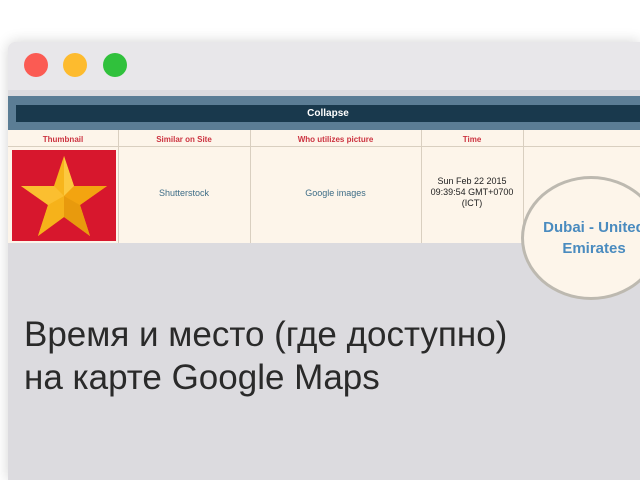 The height and width of the screenshot is (480, 640). What do you see at coordinates (324, 146) in the screenshot?
I see `header-divider` at bounding box center [324, 146].